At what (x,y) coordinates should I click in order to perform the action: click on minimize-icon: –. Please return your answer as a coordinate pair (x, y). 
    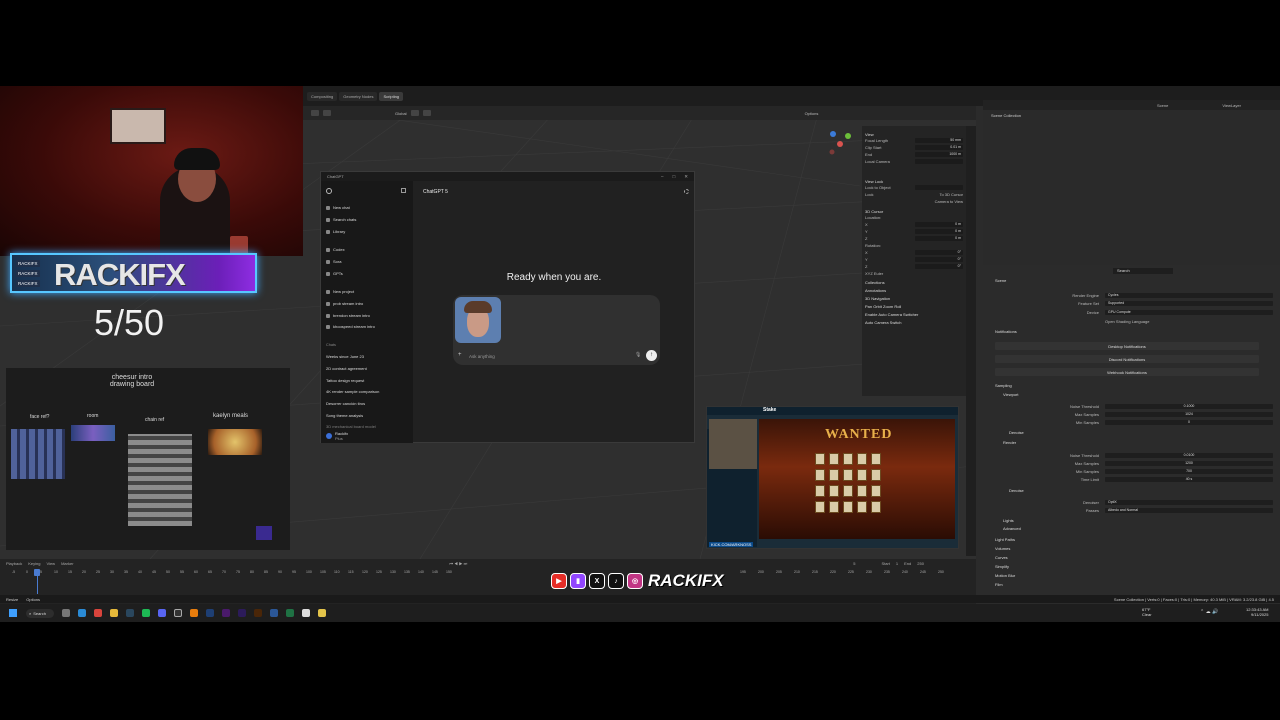
    Looking at the image, I should click on (662, 177).